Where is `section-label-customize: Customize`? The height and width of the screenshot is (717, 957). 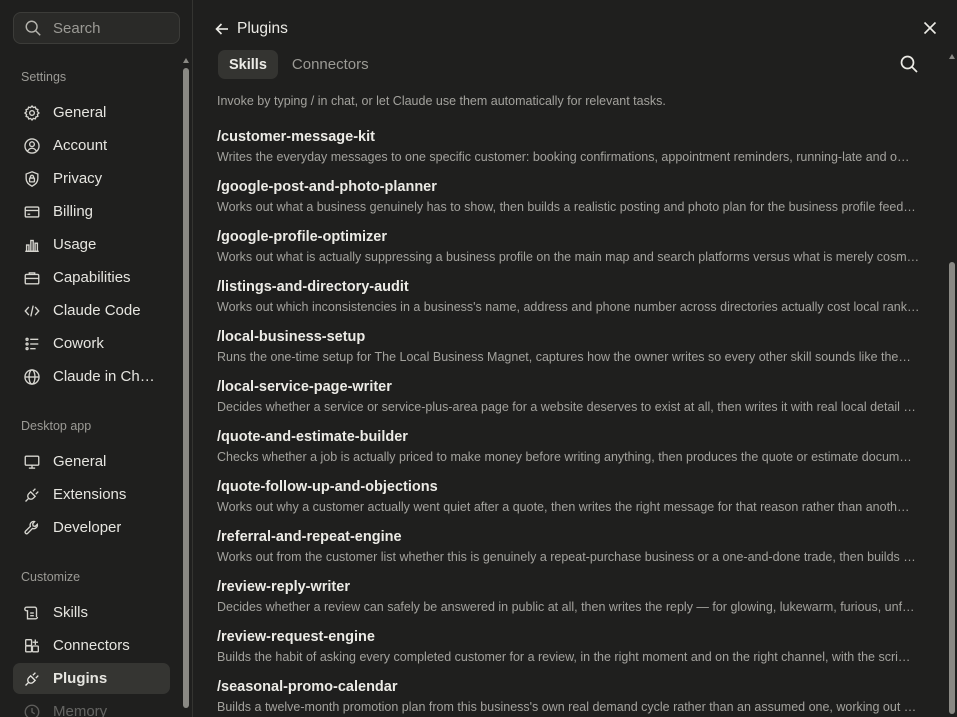 section-label-customize: Customize is located at coordinates (51, 577).